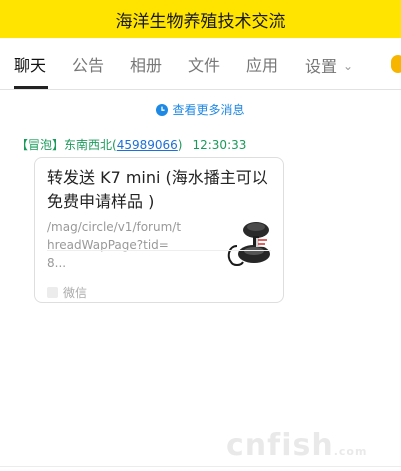 This screenshot has width=401, height=471. What do you see at coordinates (219, 145) in the screenshot?
I see `message-time: 12:30:33` at bounding box center [219, 145].